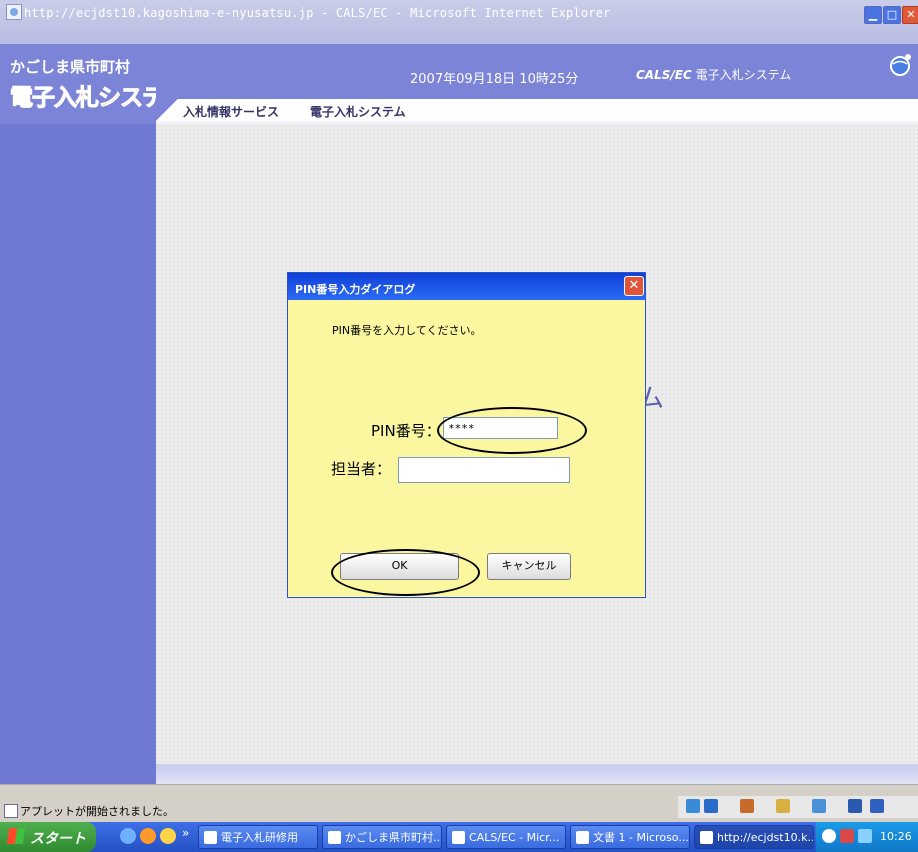  Describe the element at coordinates (783, 806) in the screenshot. I see `ime-tool-icon` at that location.